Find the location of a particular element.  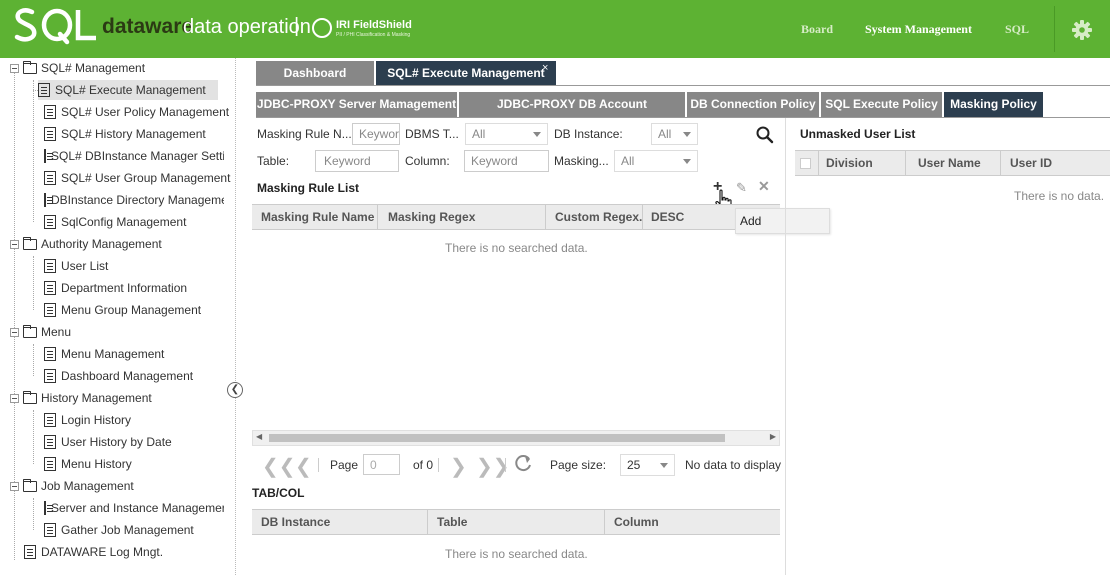

db-instance-select: All is located at coordinates (674, 134).